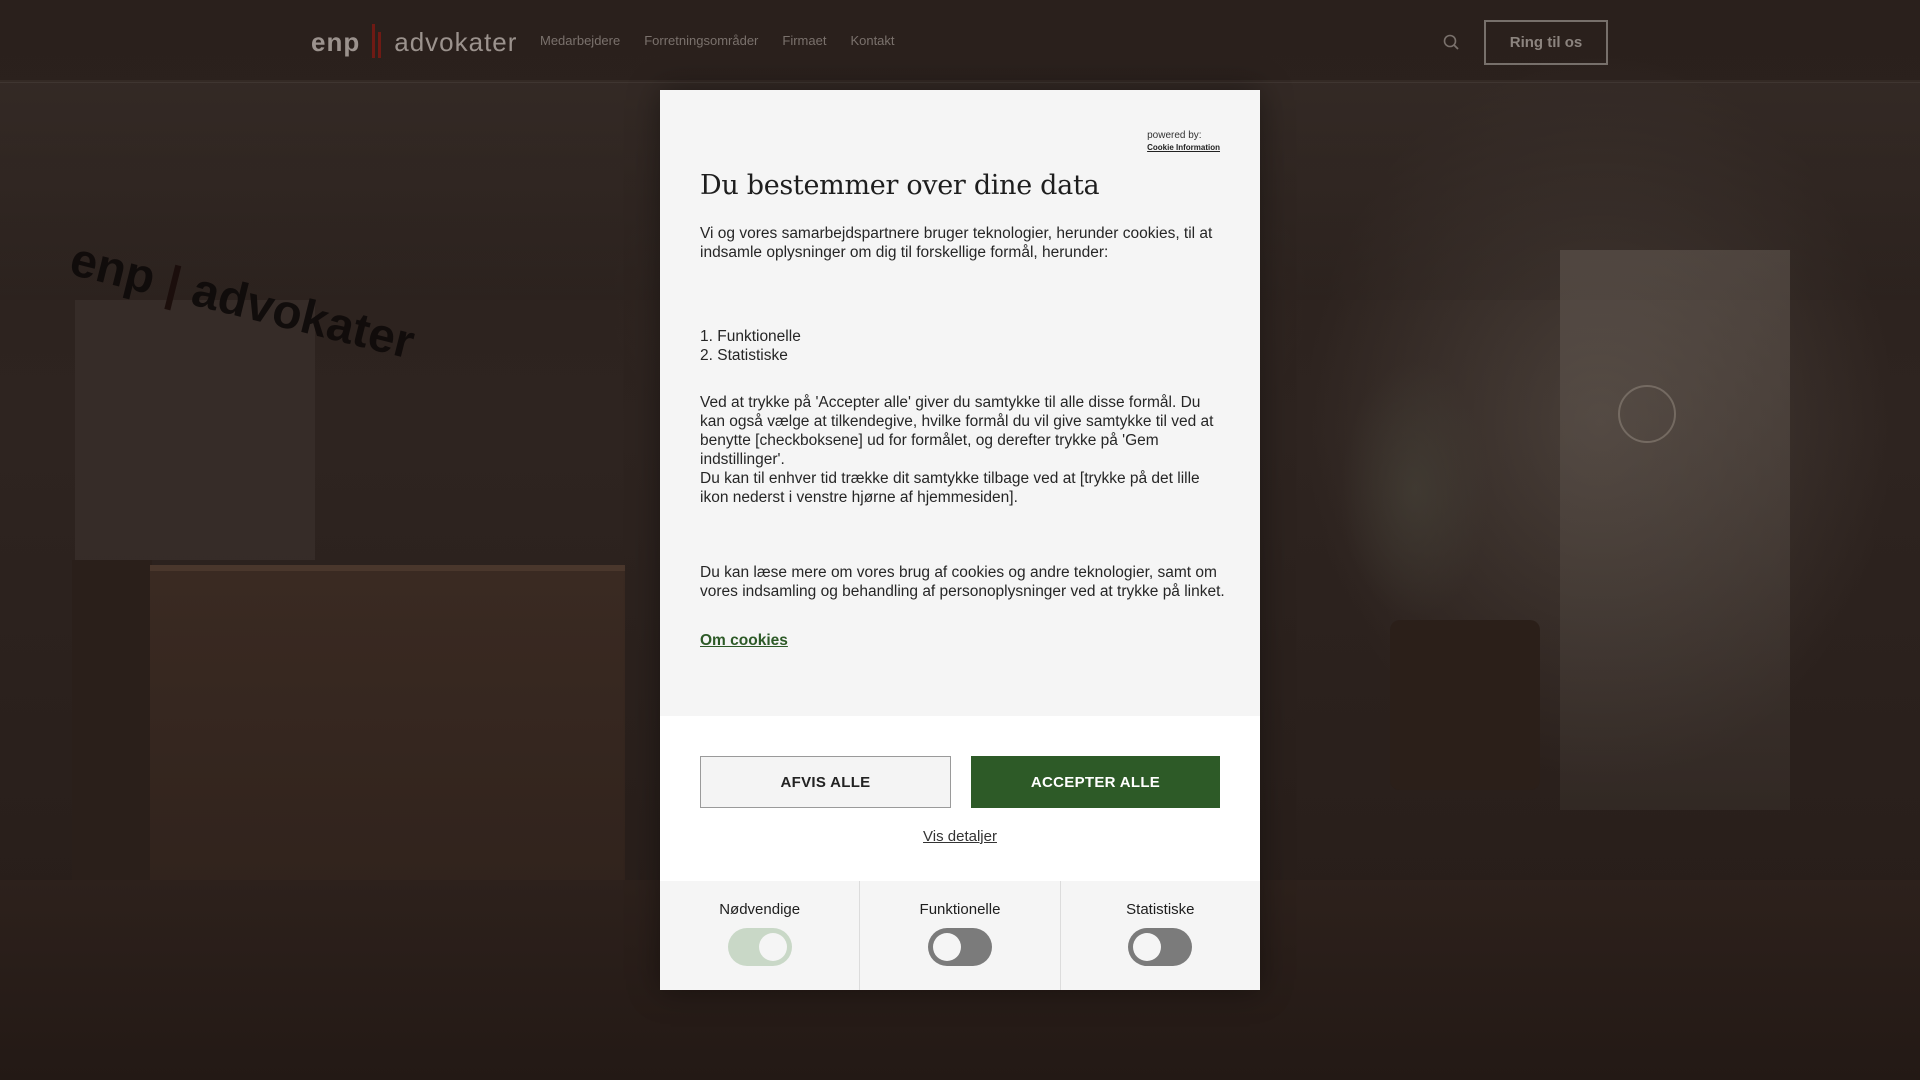 The height and width of the screenshot is (1080, 1920). Describe the element at coordinates (1160, 909) in the screenshot. I see `toggle-label: Statistiske` at that location.